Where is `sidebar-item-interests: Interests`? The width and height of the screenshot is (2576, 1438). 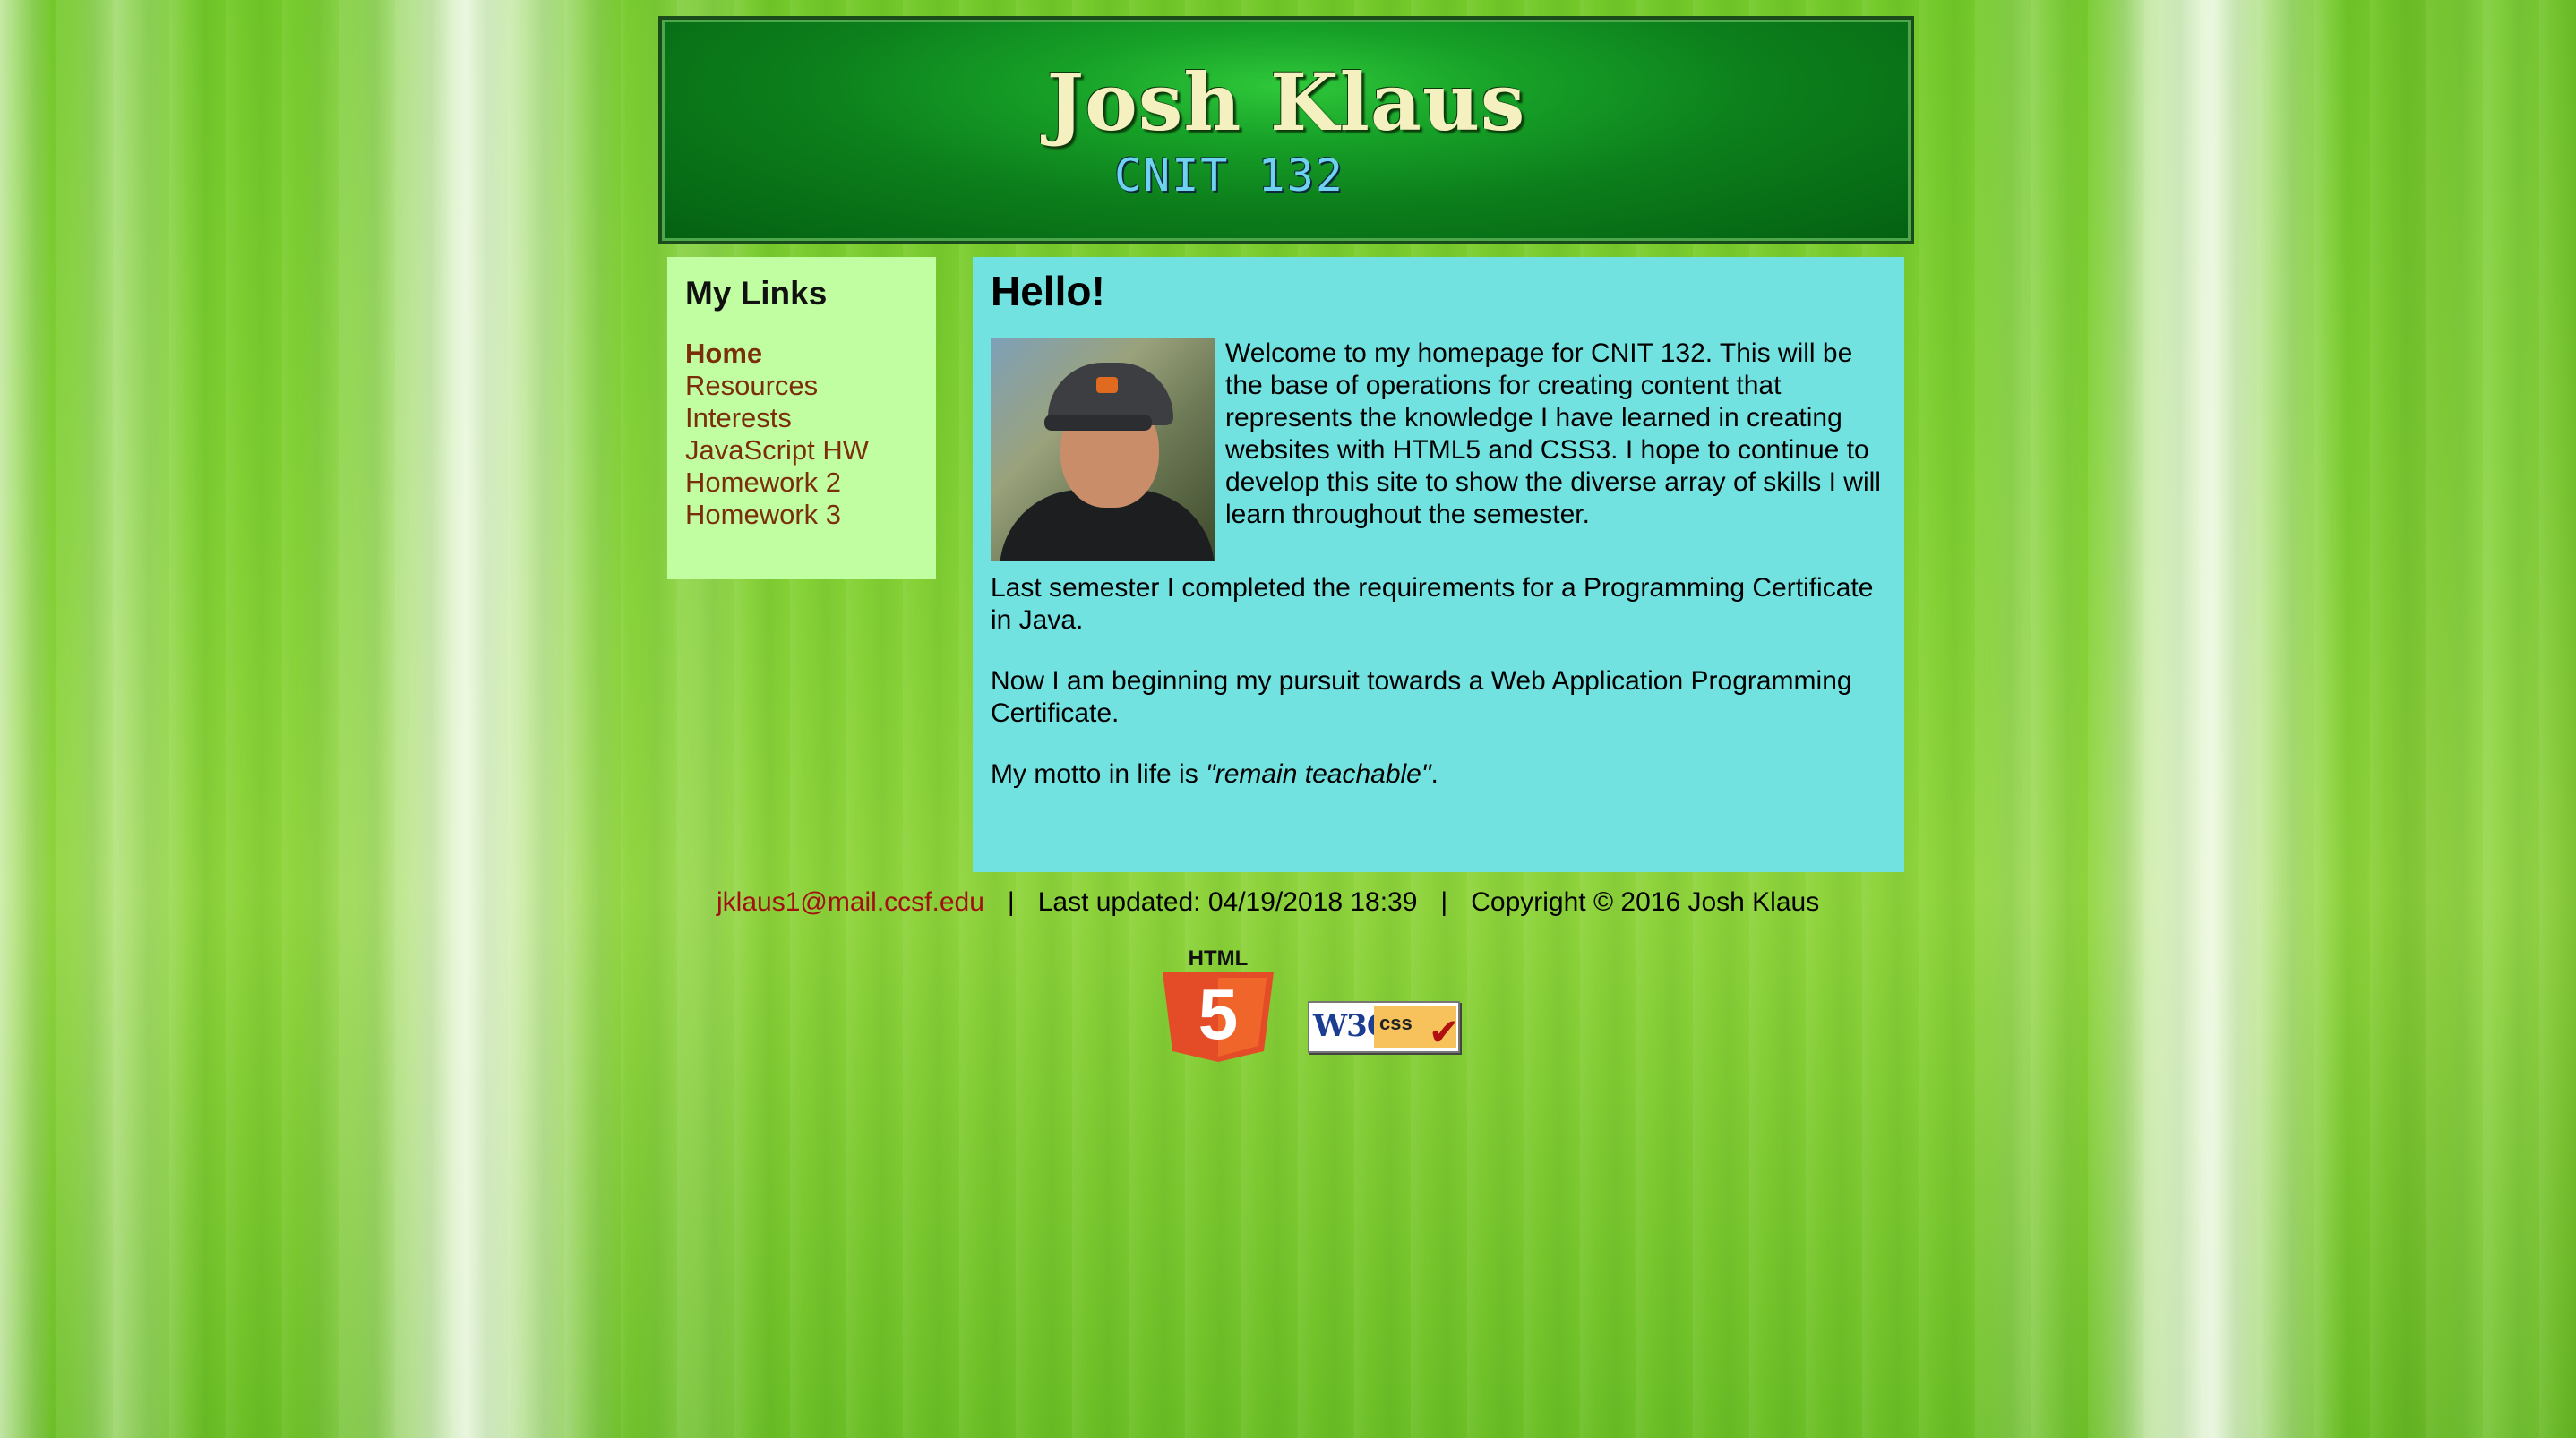
sidebar-item-interests: Interests is located at coordinates (801, 418).